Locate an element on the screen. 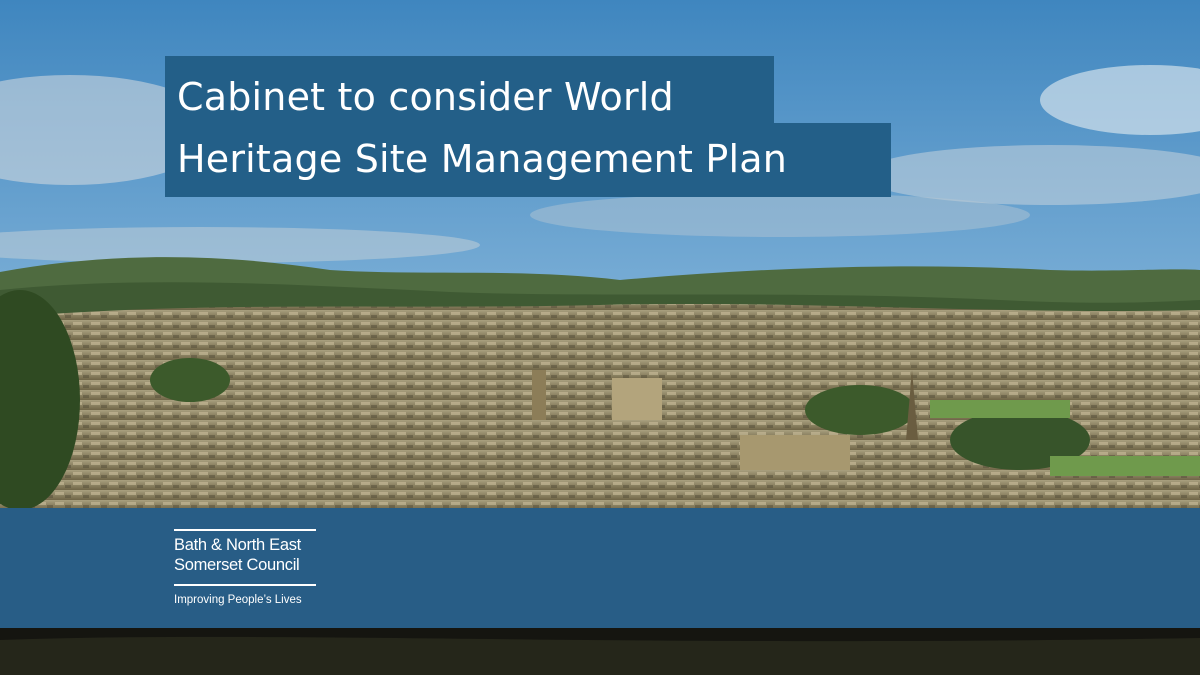 The height and width of the screenshot is (675, 1200). council-tagline: Improving People’s Lives is located at coordinates (238, 600).